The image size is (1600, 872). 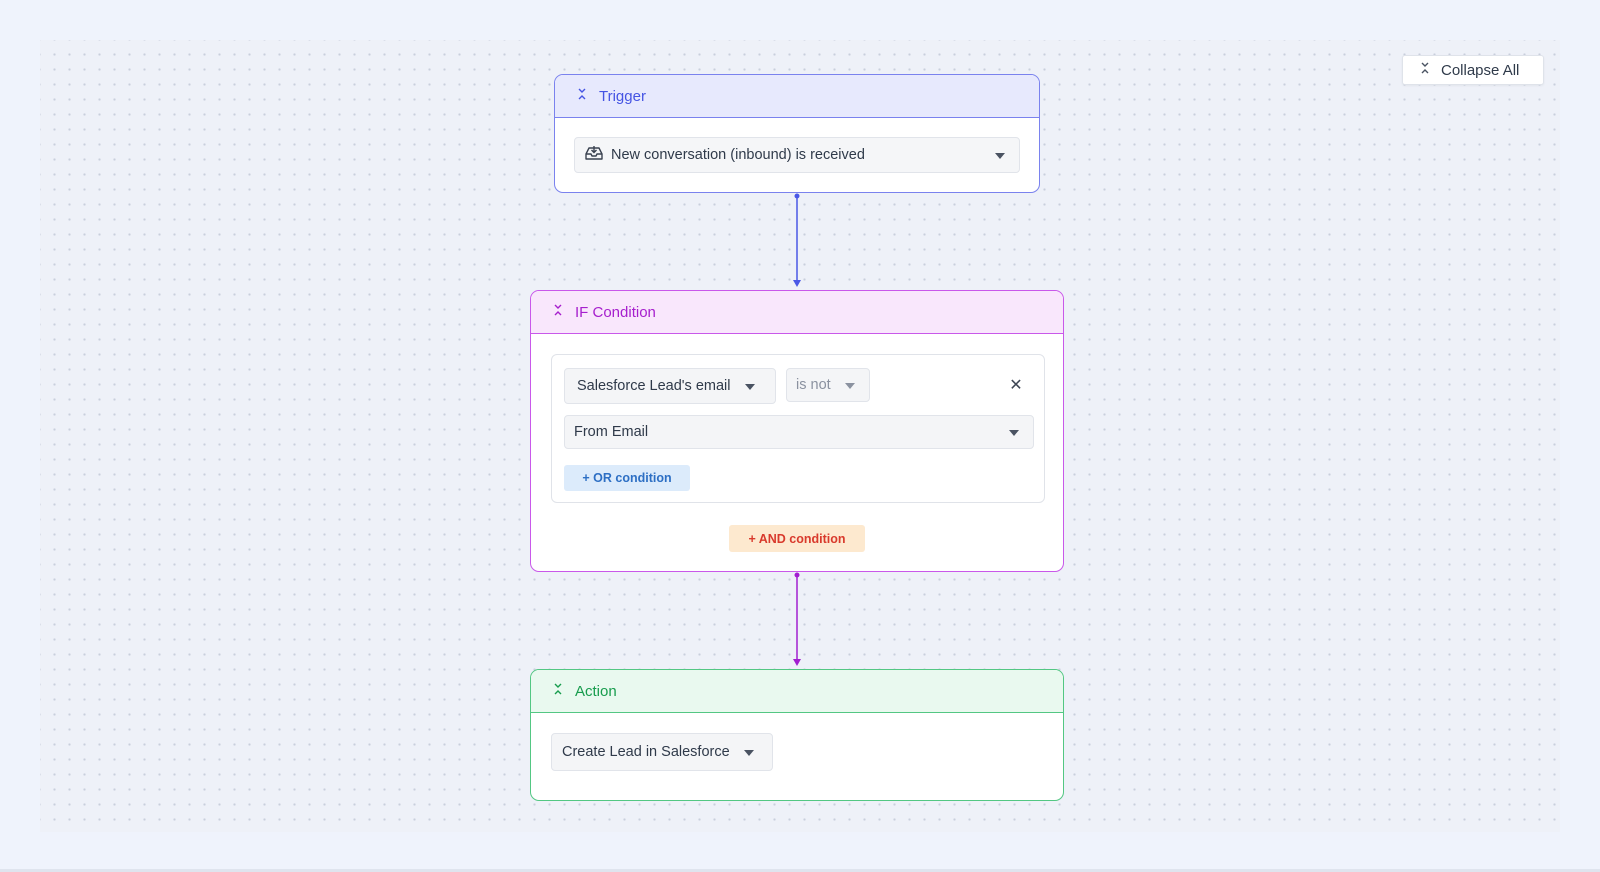 I want to click on action-node: Action Create Lead in Salesforce, so click(x=797, y=735).